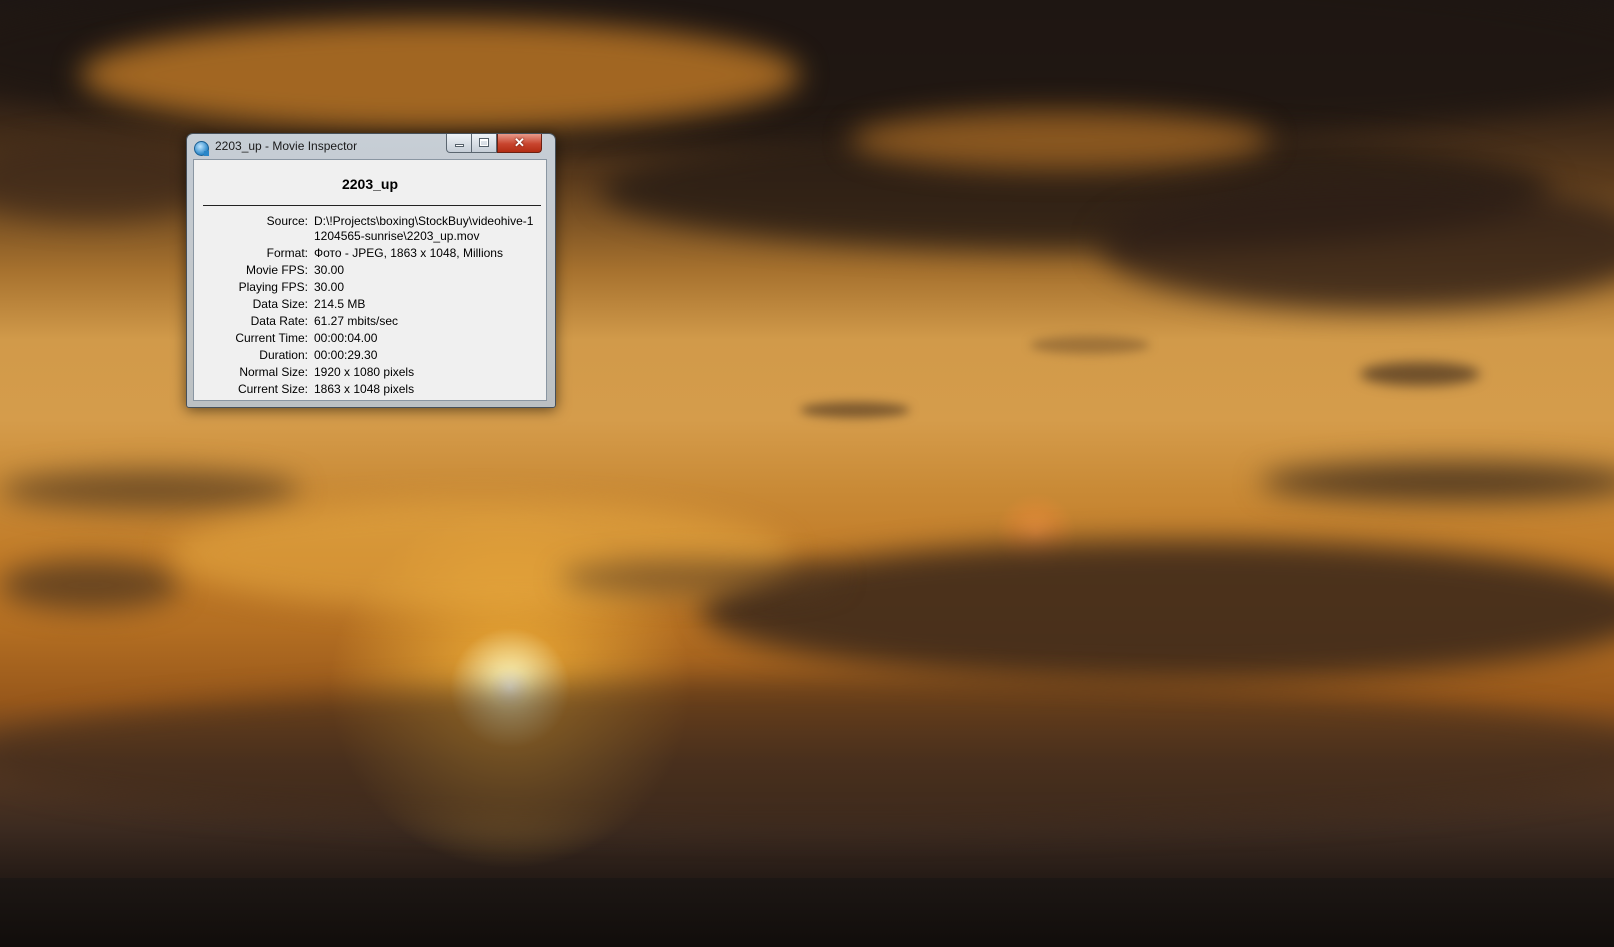 This screenshot has height=947, width=1614. What do you see at coordinates (271, 338) in the screenshot?
I see `field-label: Current Time:` at bounding box center [271, 338].